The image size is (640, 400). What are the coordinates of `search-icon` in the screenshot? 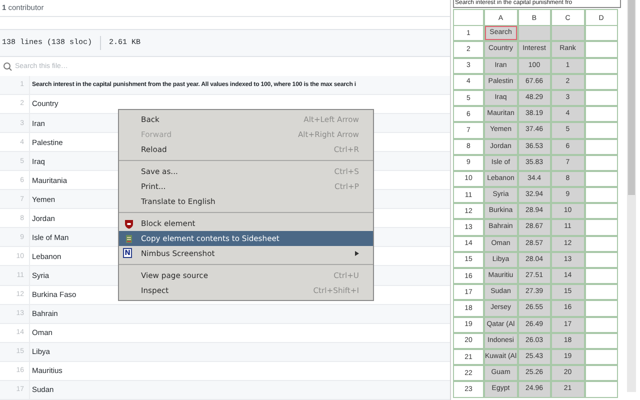 It's located at (7, 66).